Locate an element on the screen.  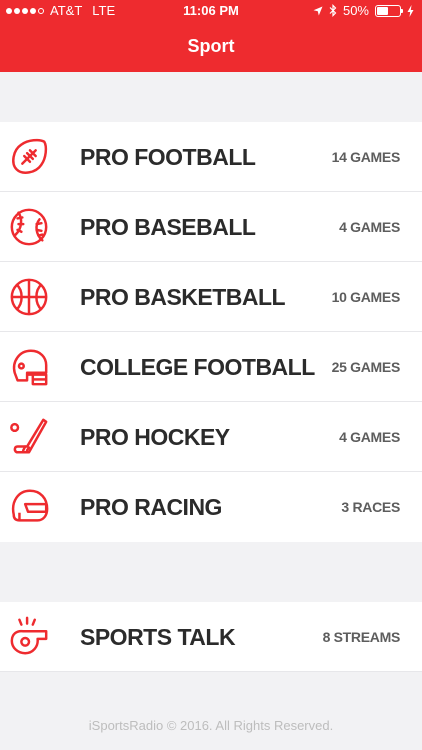
sport-label: PRO FOOTBALL is located at coordinates (168, 157).